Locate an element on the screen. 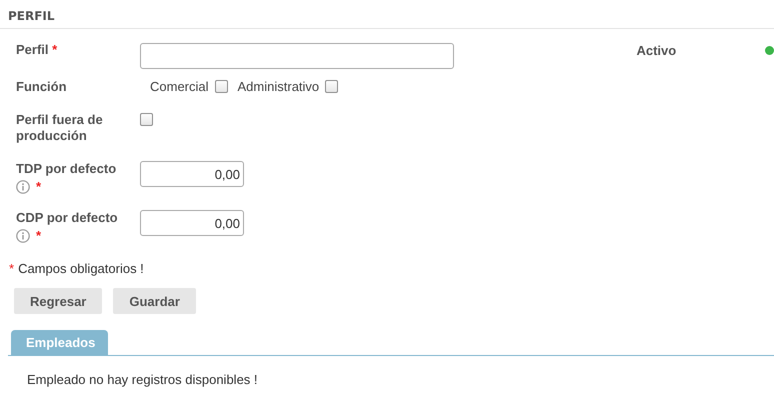 Image resolution: width=774 pixels, height=403 pixels. form-button: Guardar is located at coordinates (154, 301).